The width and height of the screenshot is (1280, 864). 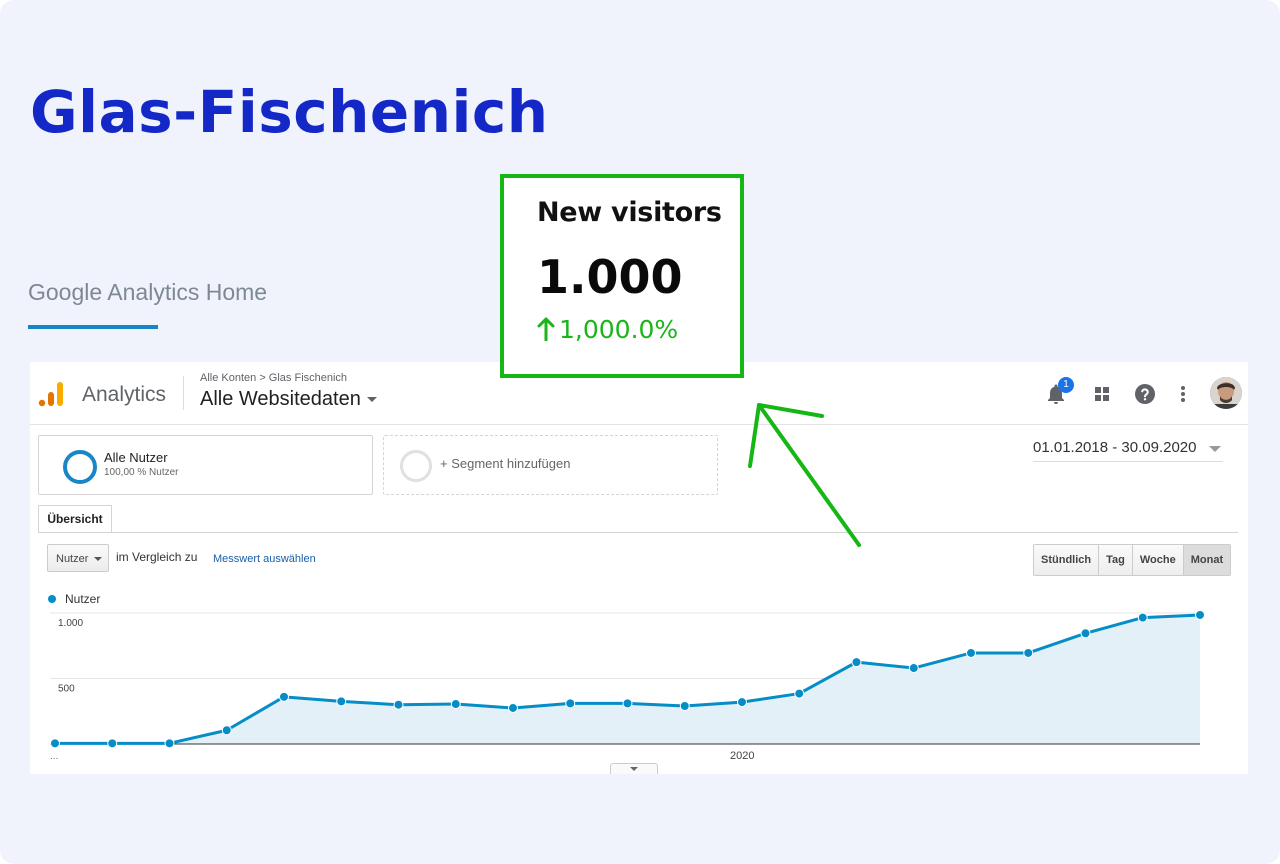 I want to click on select-metric-link: Messwert auswählen, so click(x=264, y=559).